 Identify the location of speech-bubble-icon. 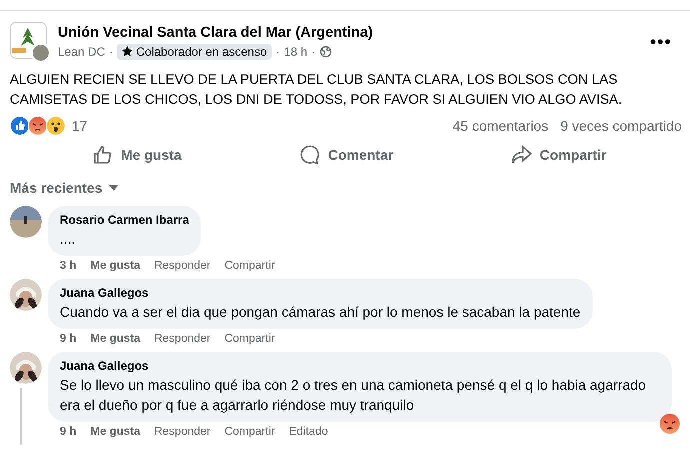
(310, 155).